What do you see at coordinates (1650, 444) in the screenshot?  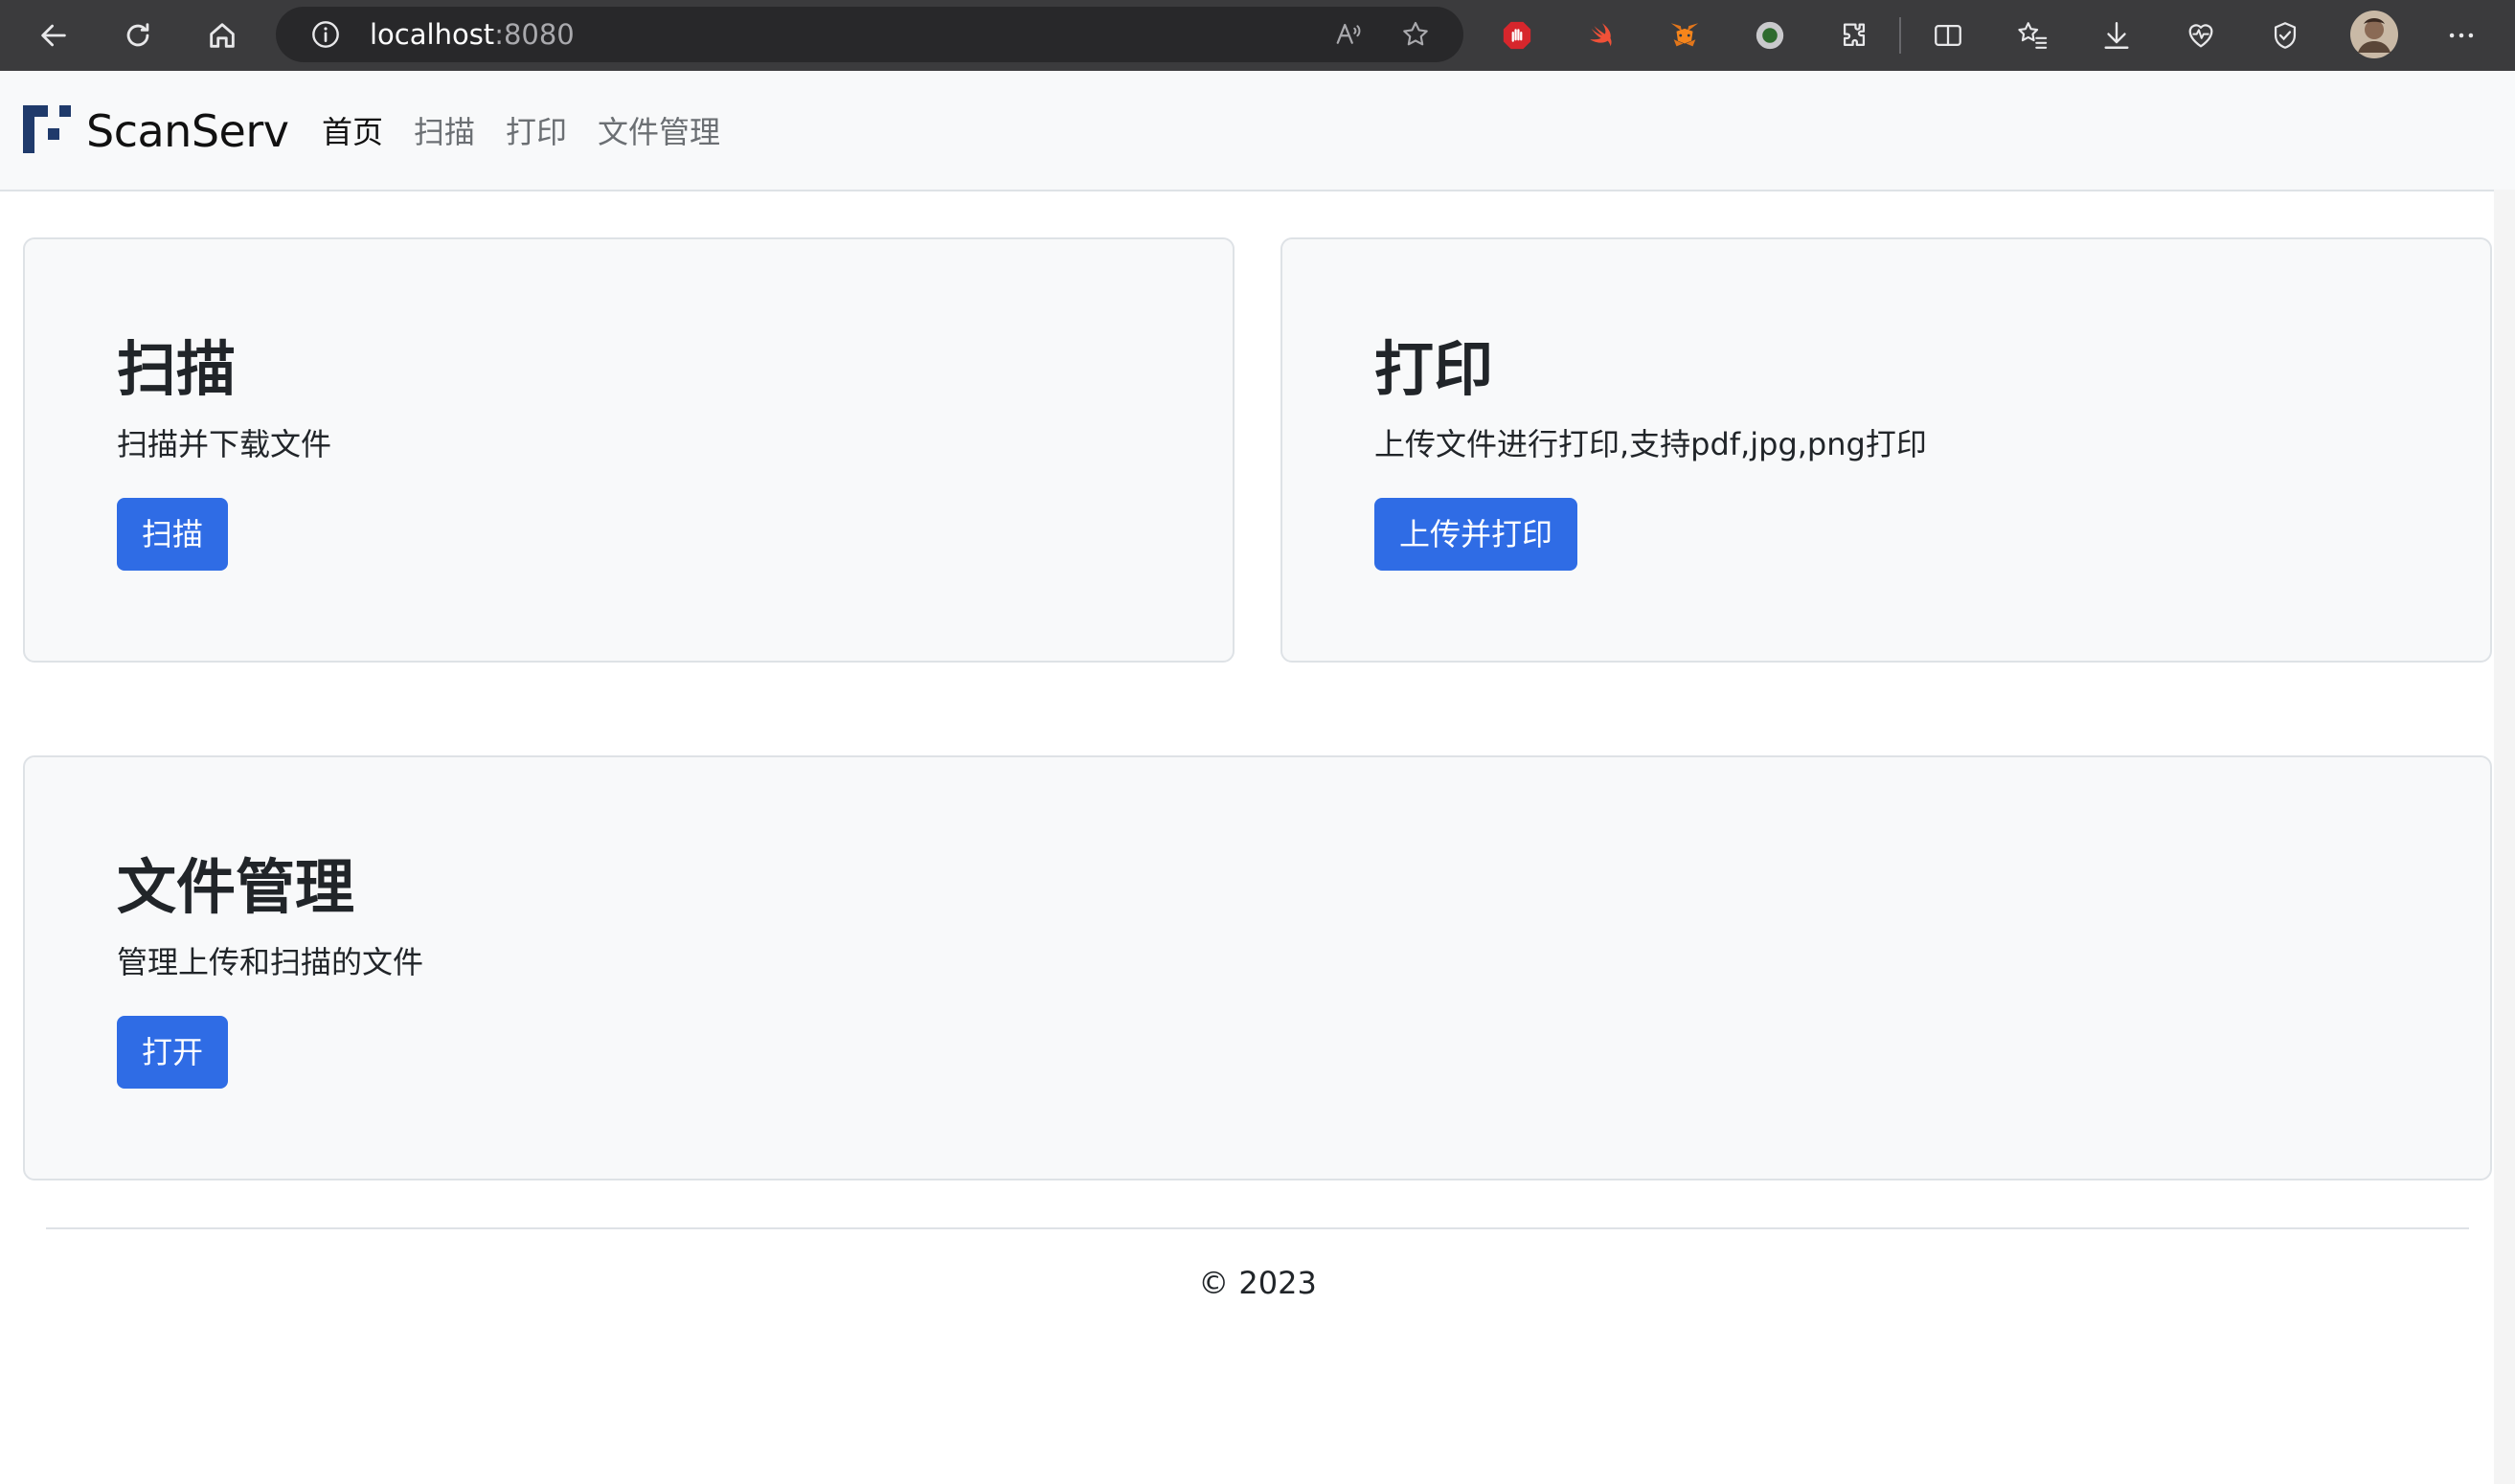 I see `print-card-description: 上传文件进行打印,支持pdf,jpg,png打印` at bounding box center [1650, 444].